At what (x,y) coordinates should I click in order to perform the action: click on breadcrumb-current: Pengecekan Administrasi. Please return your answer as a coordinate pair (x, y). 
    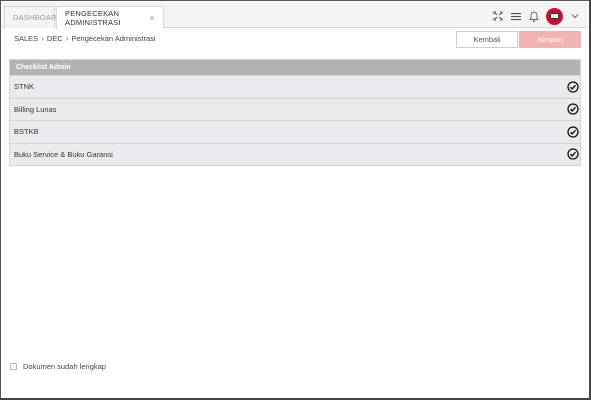
    Looking at the image, I should click on (113, 38).